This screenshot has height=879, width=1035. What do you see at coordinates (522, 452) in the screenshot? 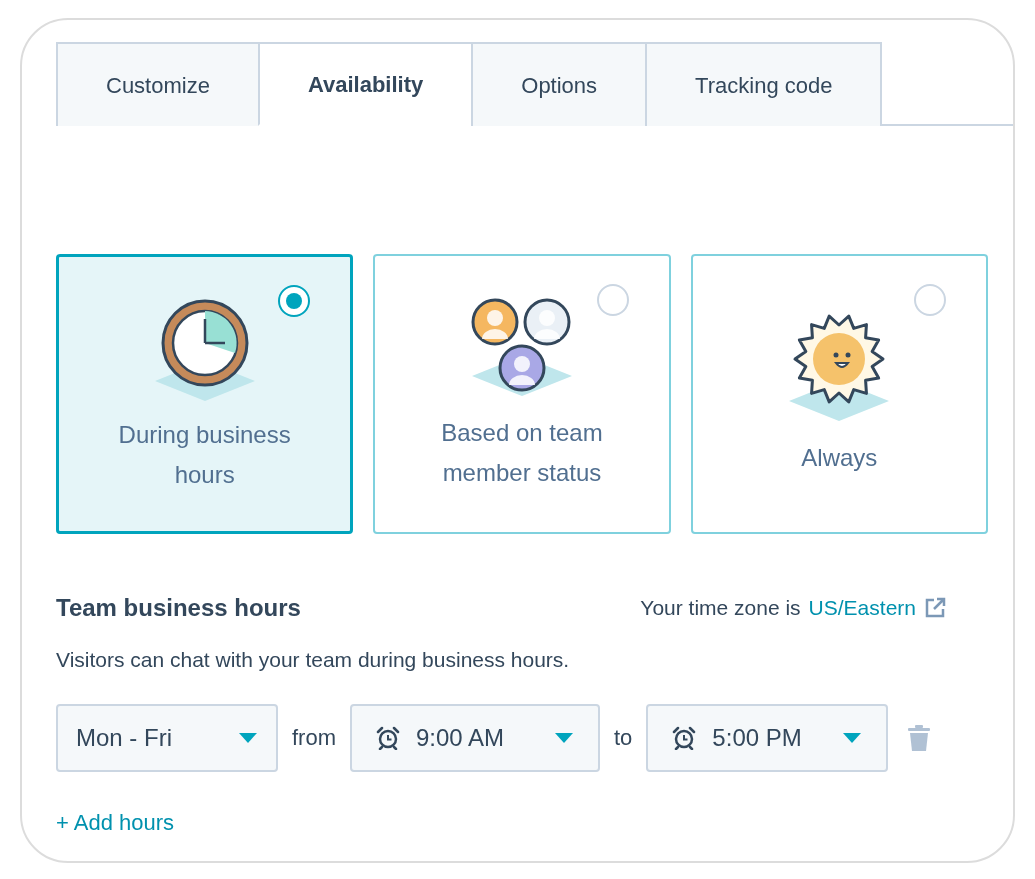
I see `option-label: Based on team member status` at bounding box center [522, 452].